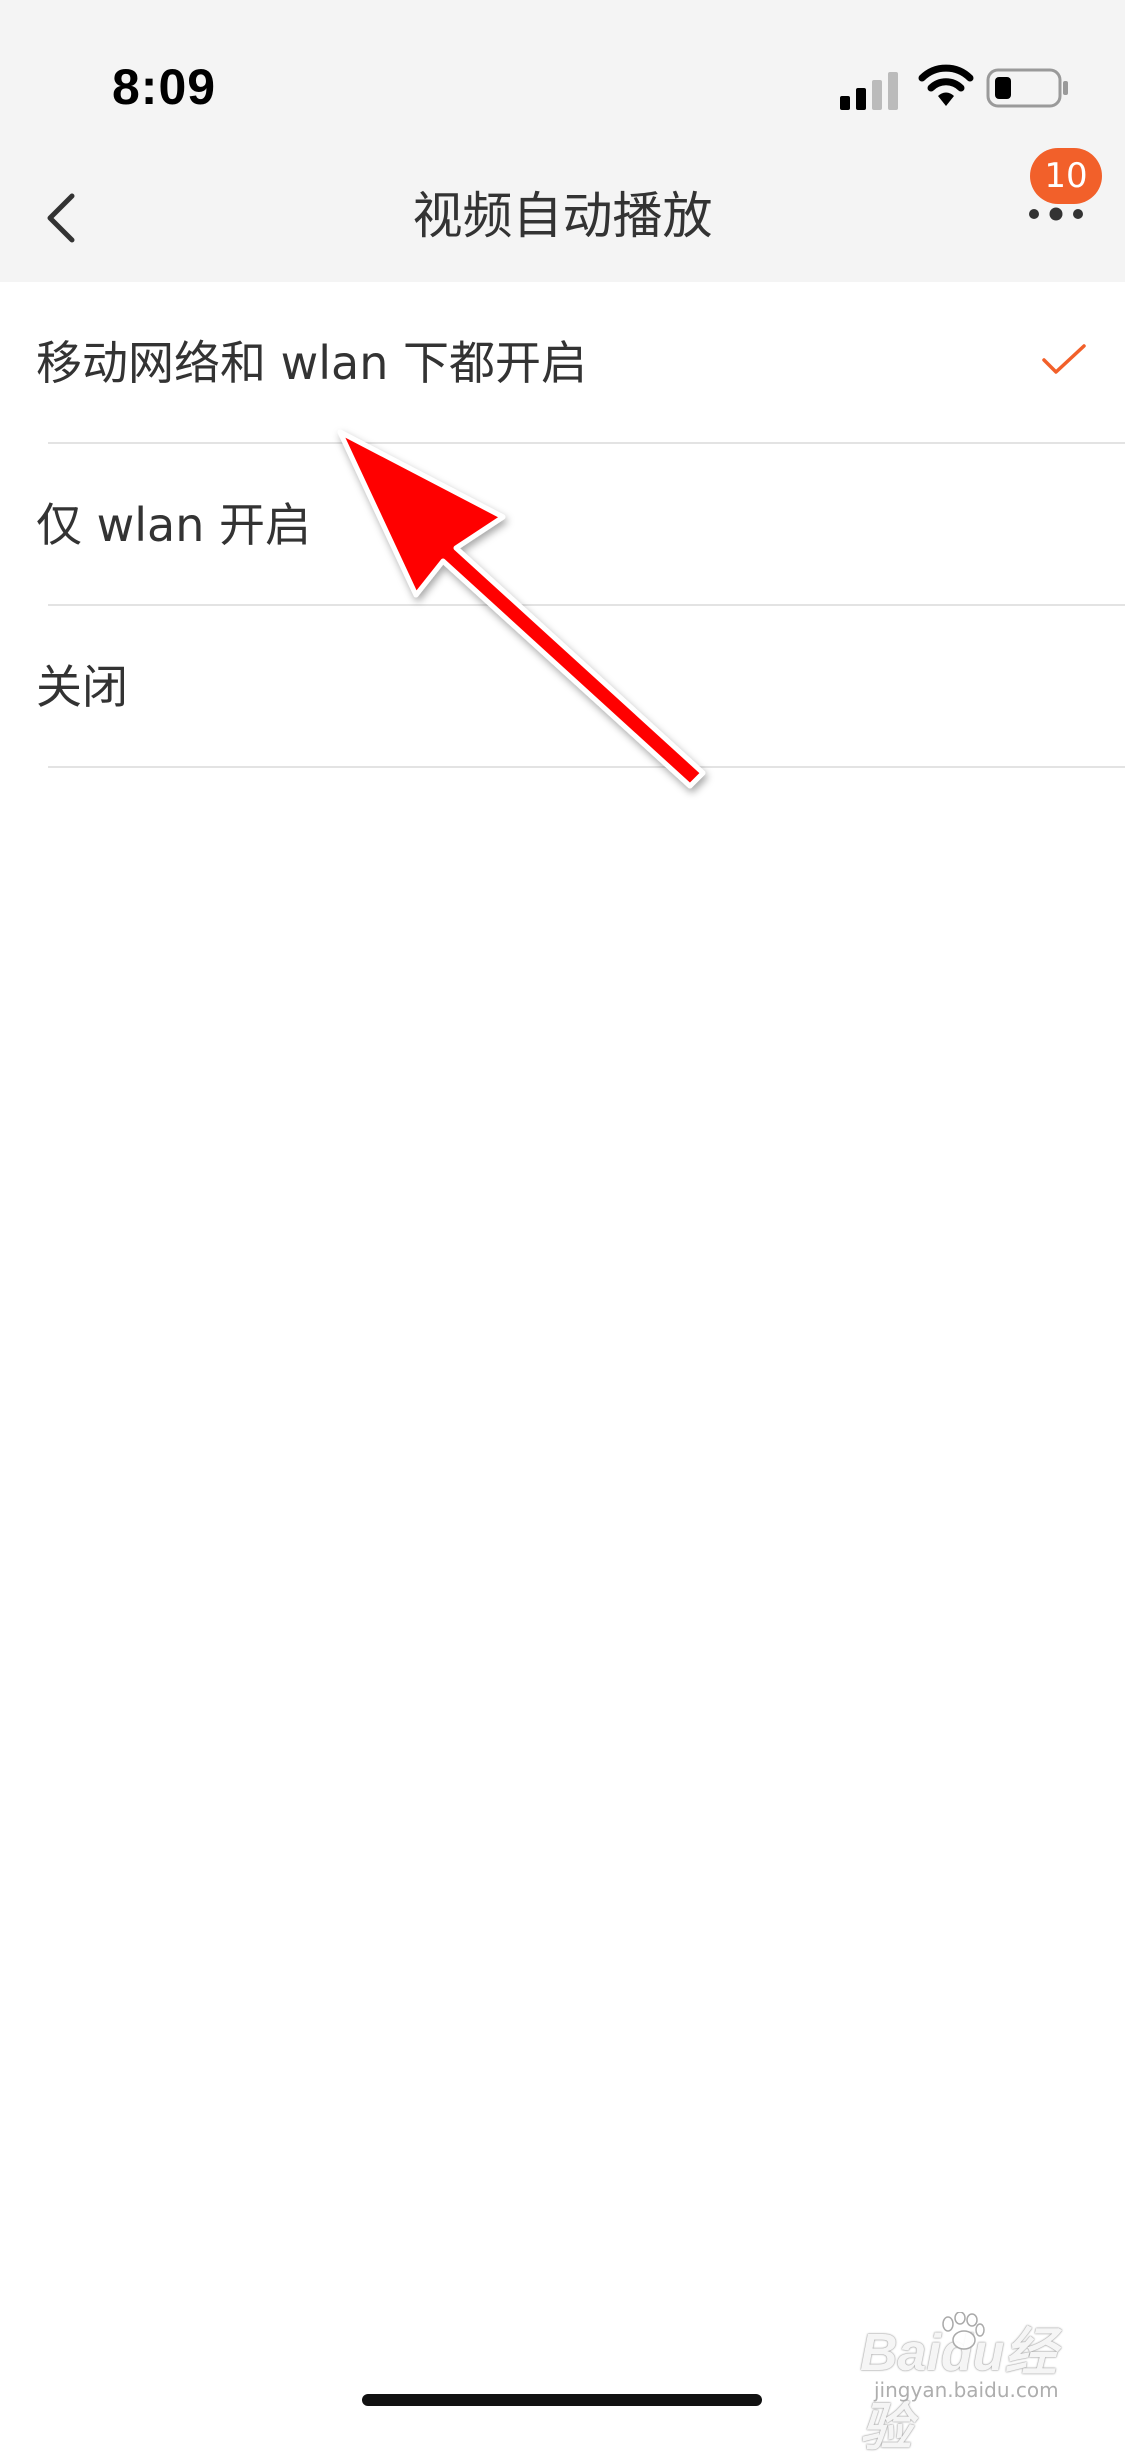 The width and height of the screenshot is (1125, 2460). What do you see at coordinates (562, 2400) in the screenshot?
I see `home-indicator` at bounding box center [562, 2400].